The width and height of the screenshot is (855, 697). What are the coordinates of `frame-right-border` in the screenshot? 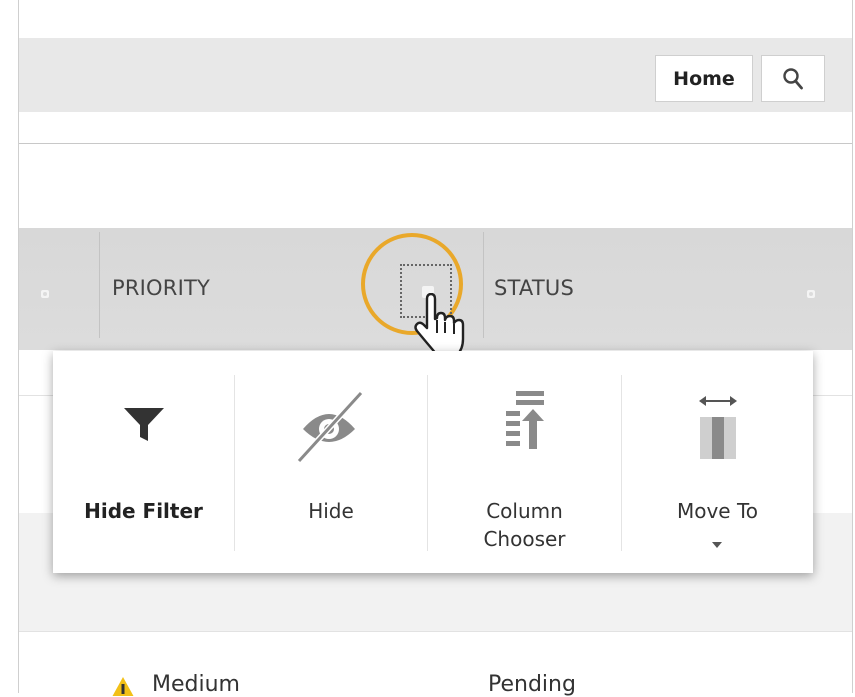 It's located at (852, 346).